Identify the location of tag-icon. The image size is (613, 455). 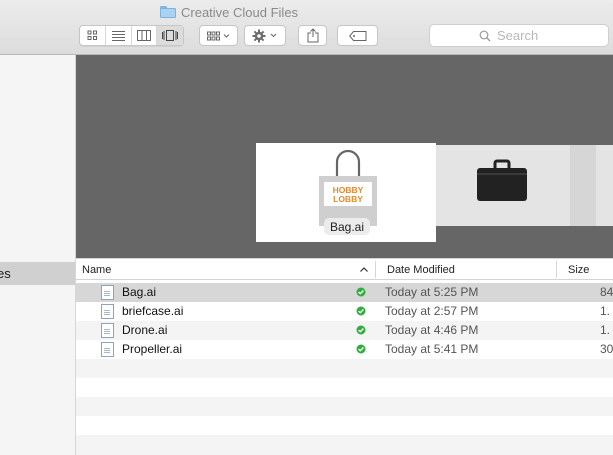
(357, 35).